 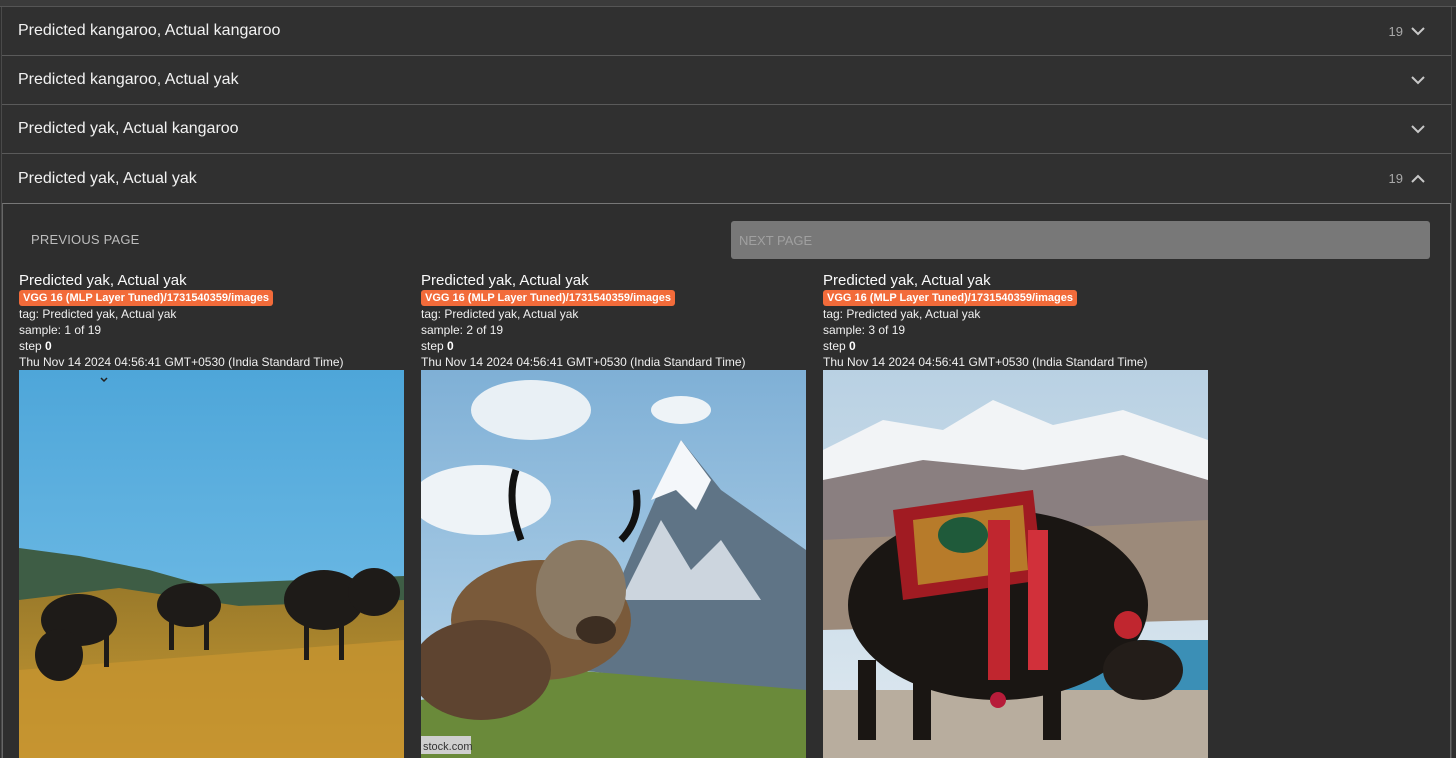 What do you see at coordinates (726, 178) in the screenshot?
I see `accordion-header-yak-yak: Predicted yak, Actual yak 19` at bounding box center [726, 178].